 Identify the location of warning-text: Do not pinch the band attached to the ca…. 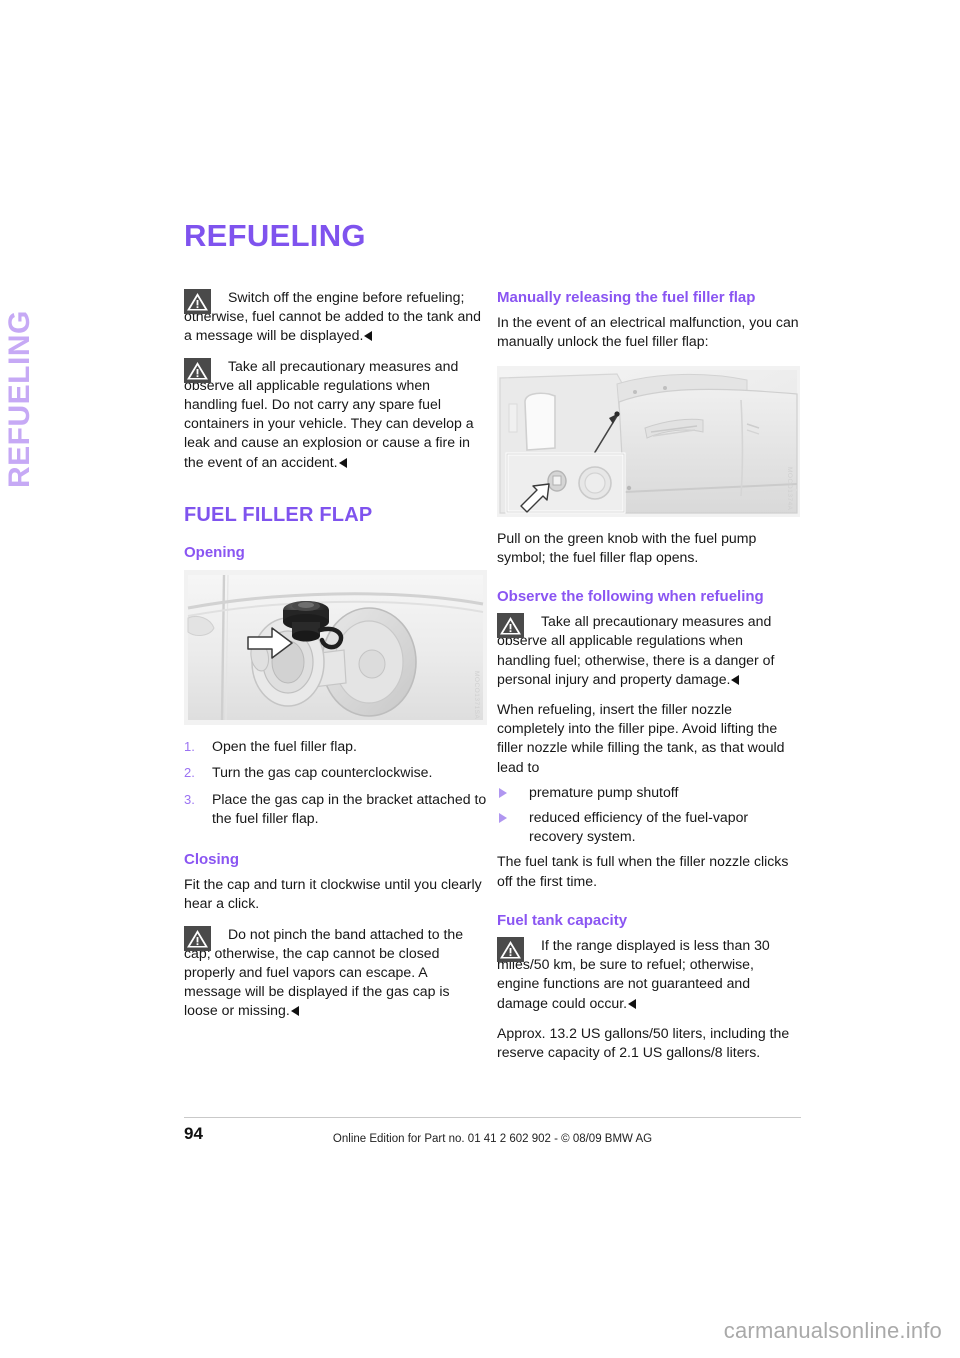
(324, 972).